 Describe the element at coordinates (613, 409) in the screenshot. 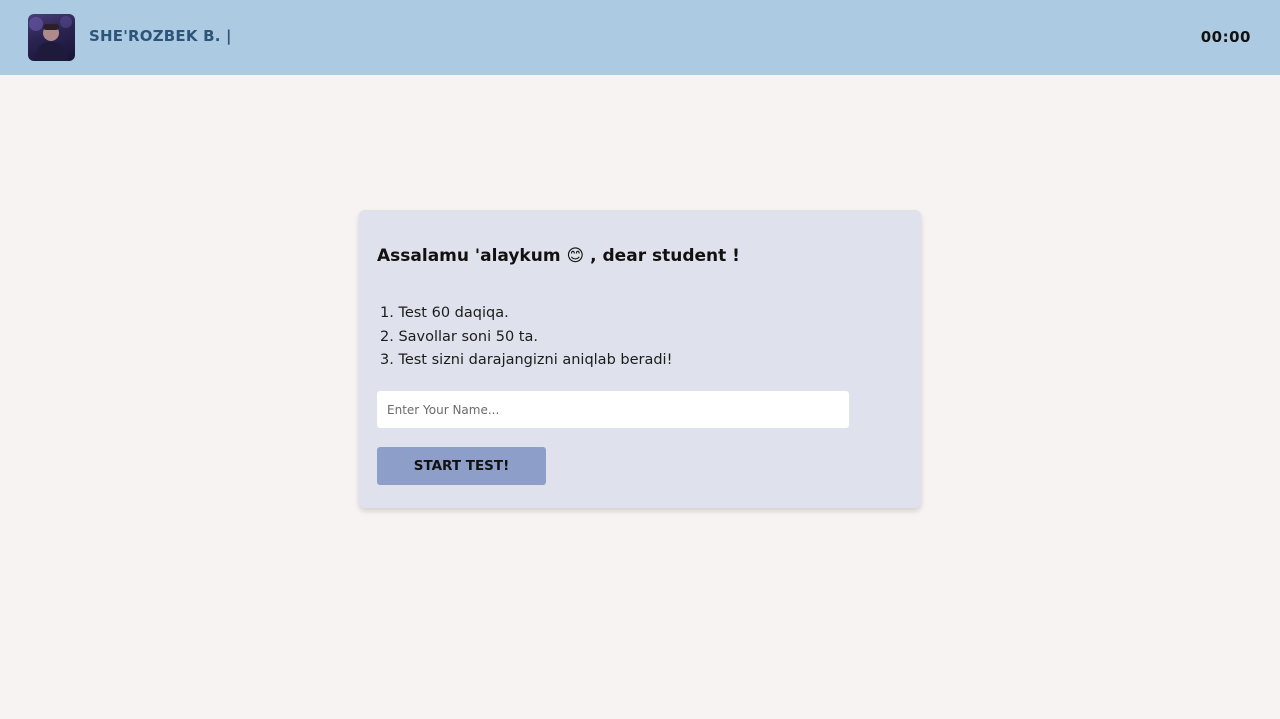

I see `name-input` at that location.